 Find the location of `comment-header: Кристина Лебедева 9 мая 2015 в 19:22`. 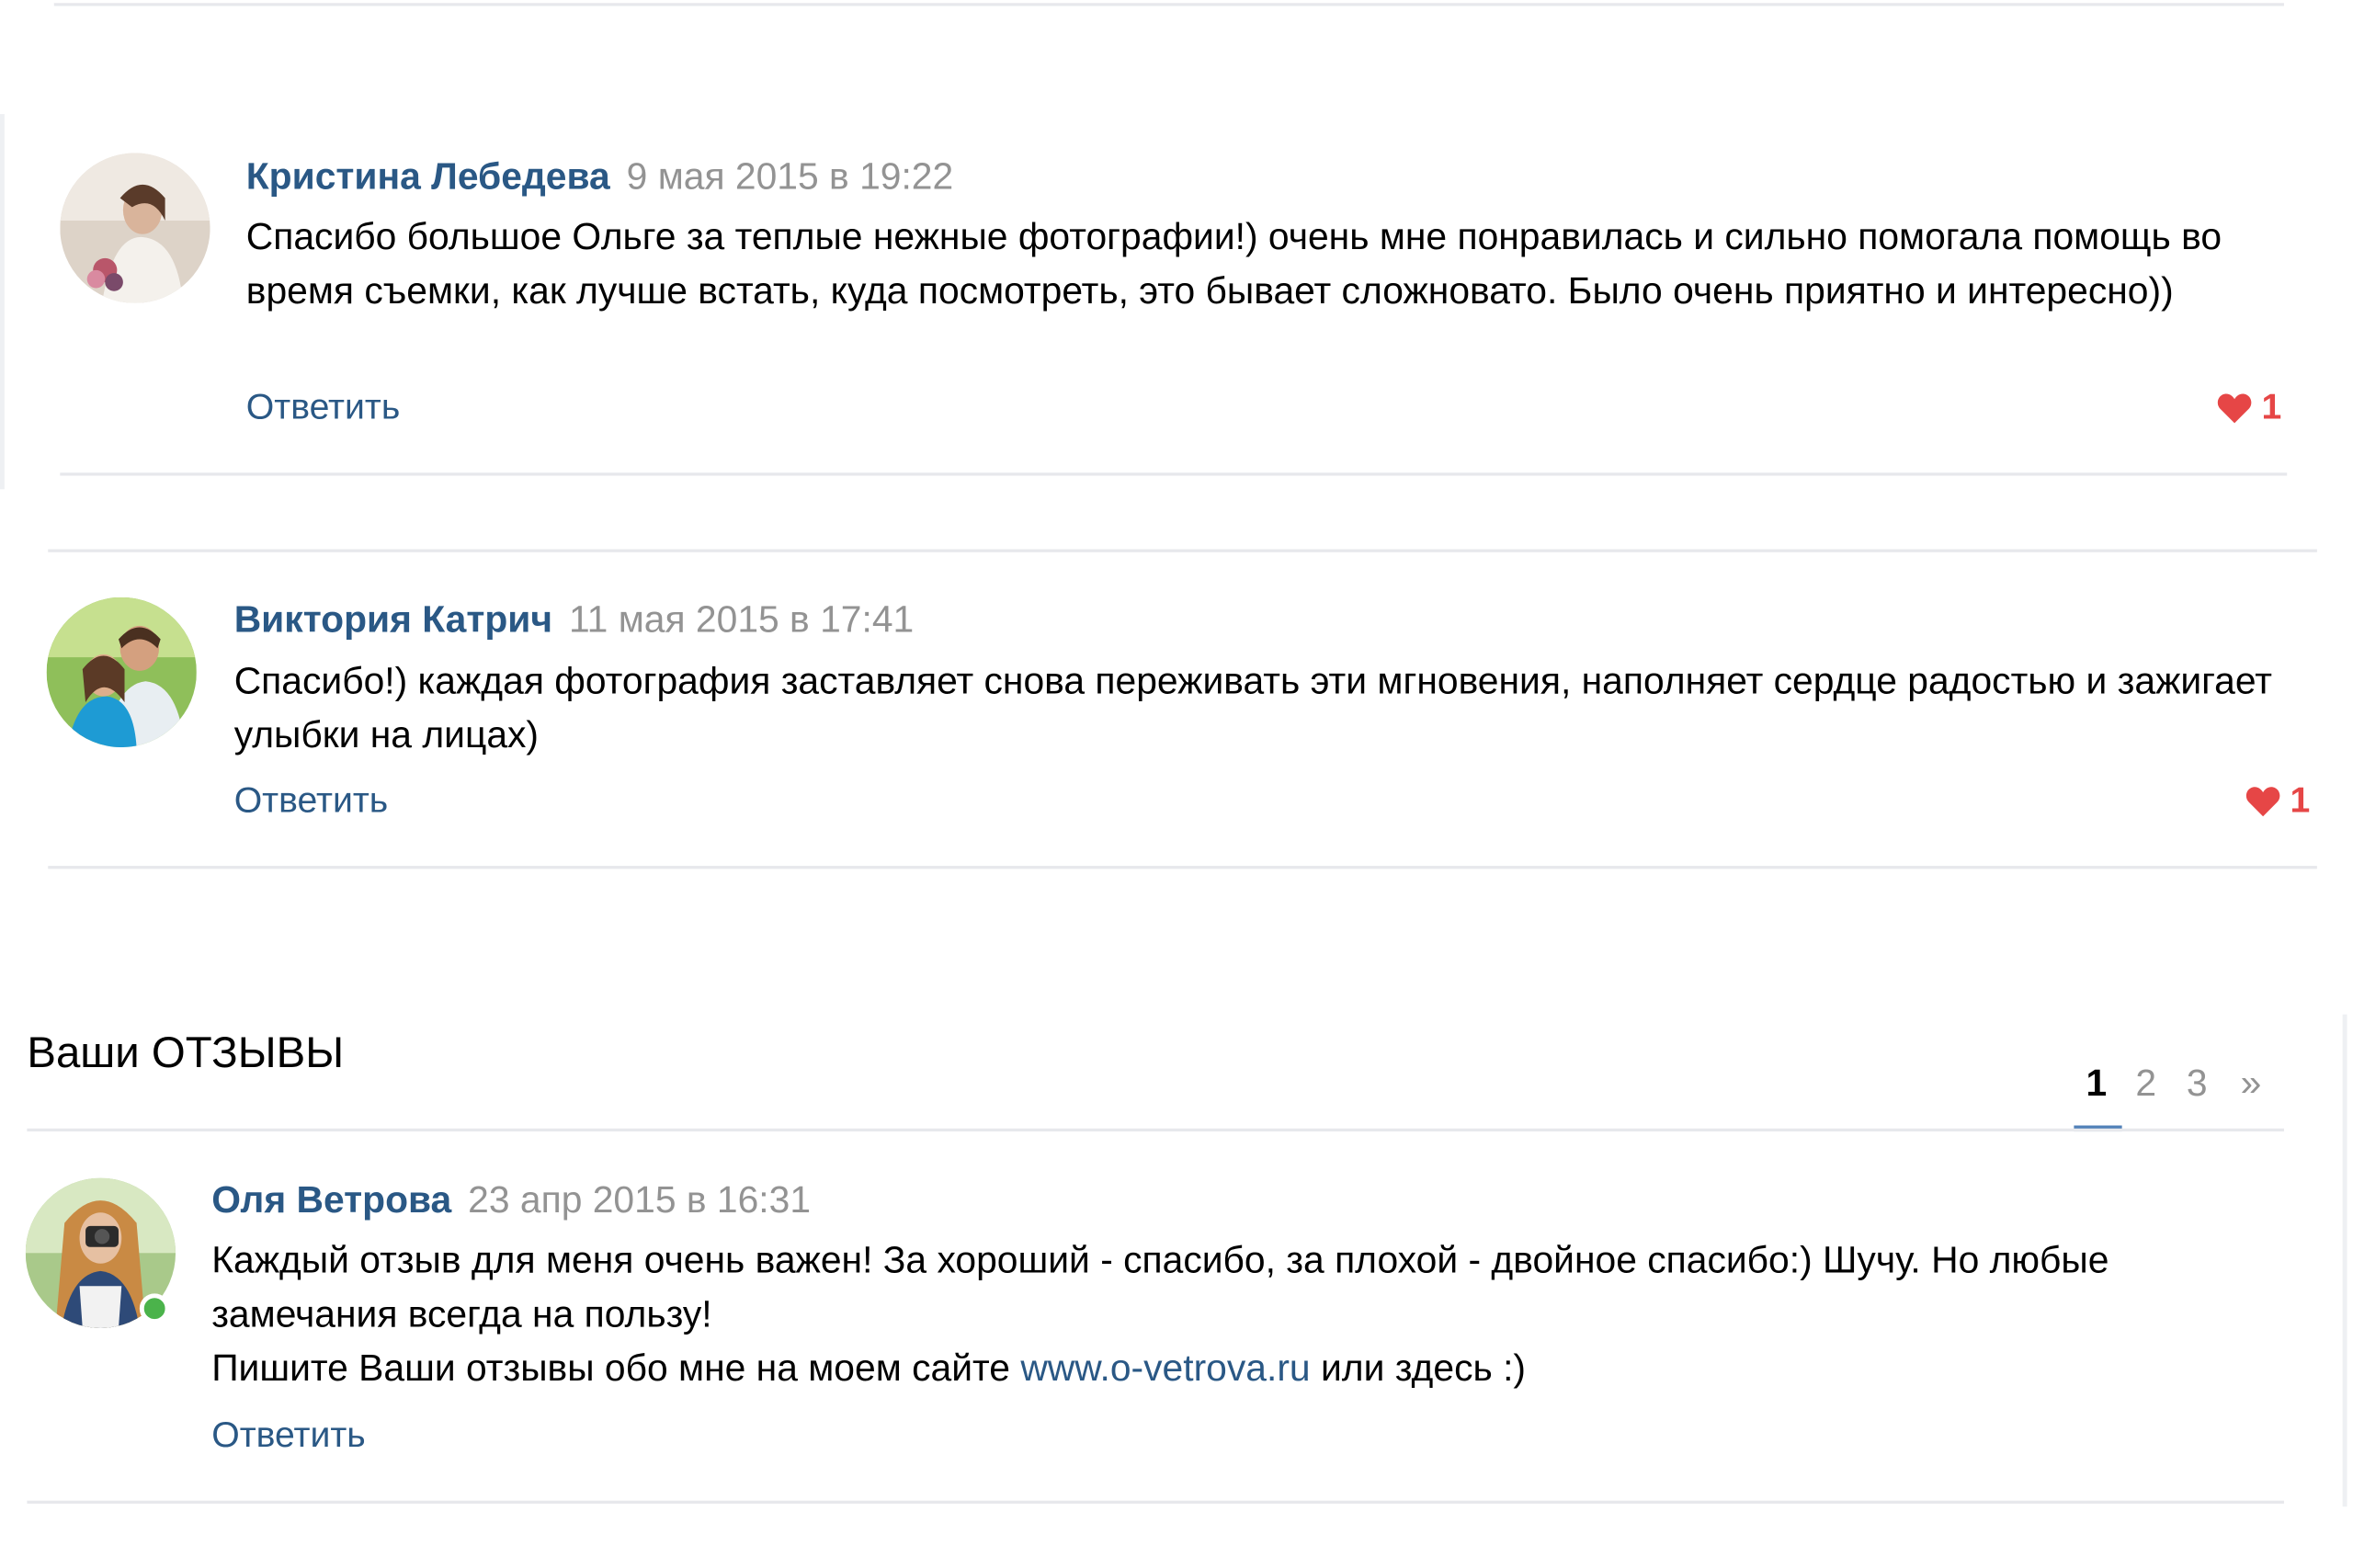

comment-header: Кристина Лебедева 9 мая 2015 в 19:22 is located at coordinates (599, 176).